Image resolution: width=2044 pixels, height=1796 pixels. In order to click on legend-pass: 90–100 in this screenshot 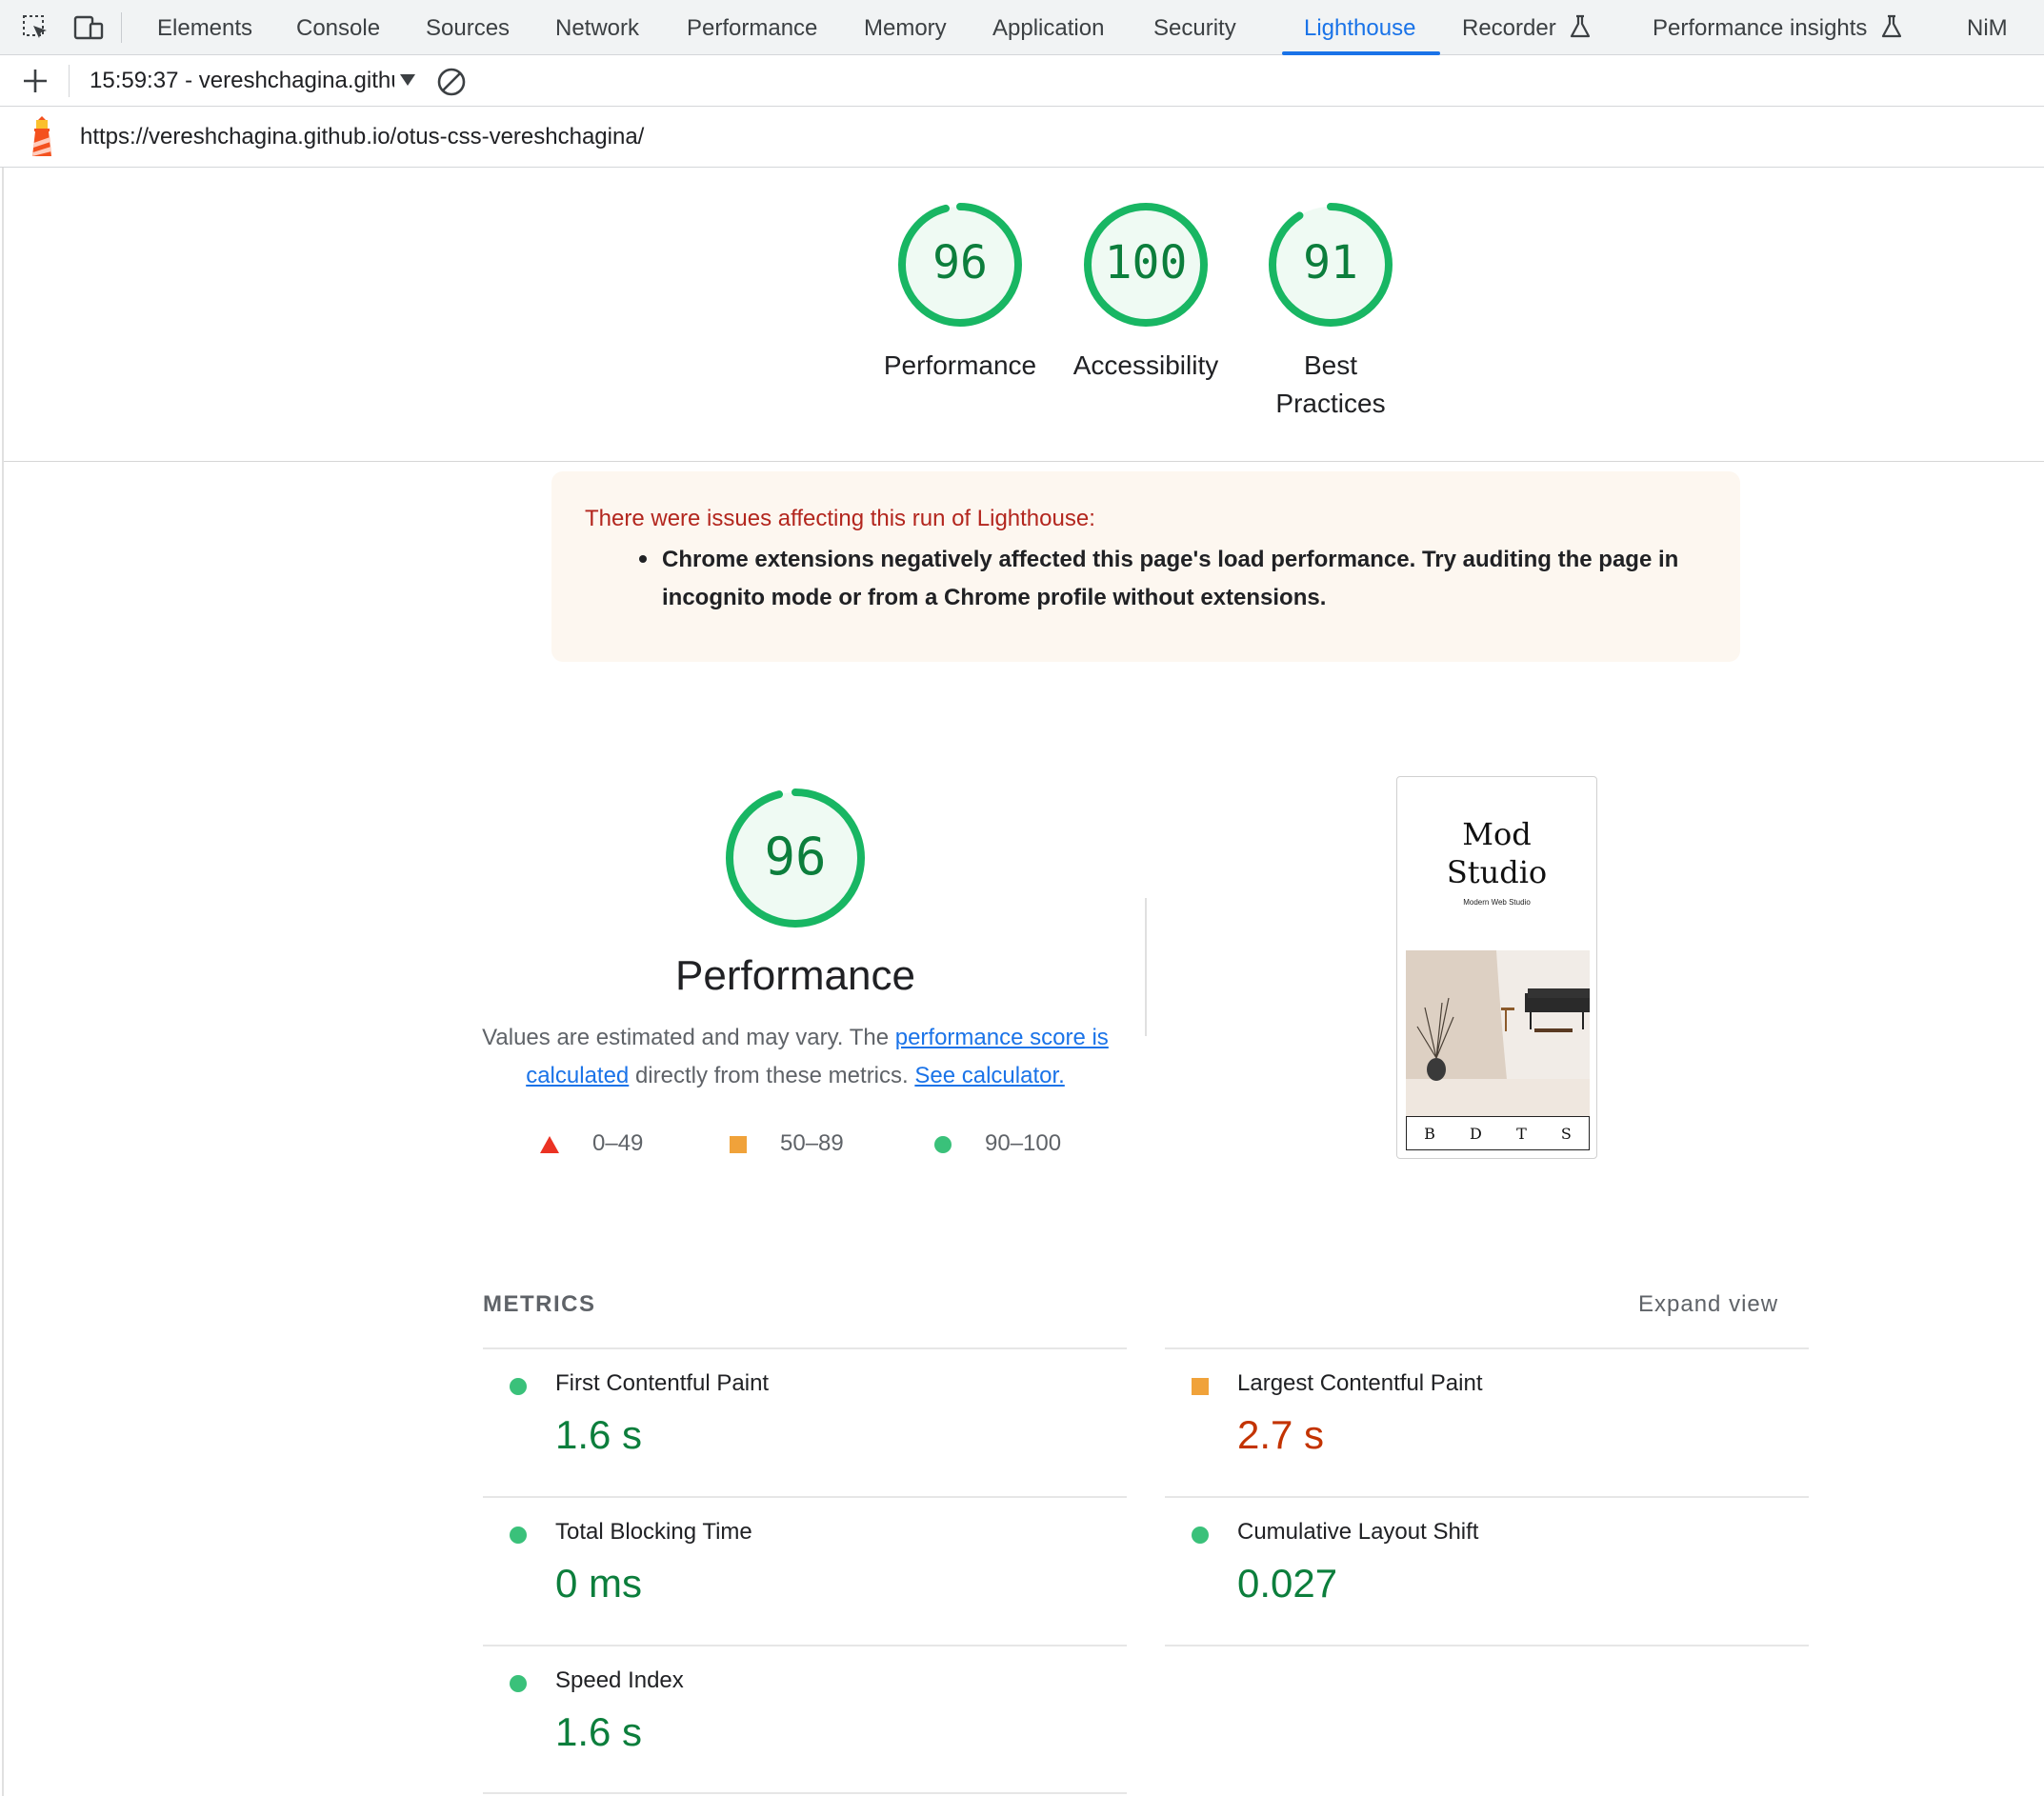, I will do `click(997, 1143)`.